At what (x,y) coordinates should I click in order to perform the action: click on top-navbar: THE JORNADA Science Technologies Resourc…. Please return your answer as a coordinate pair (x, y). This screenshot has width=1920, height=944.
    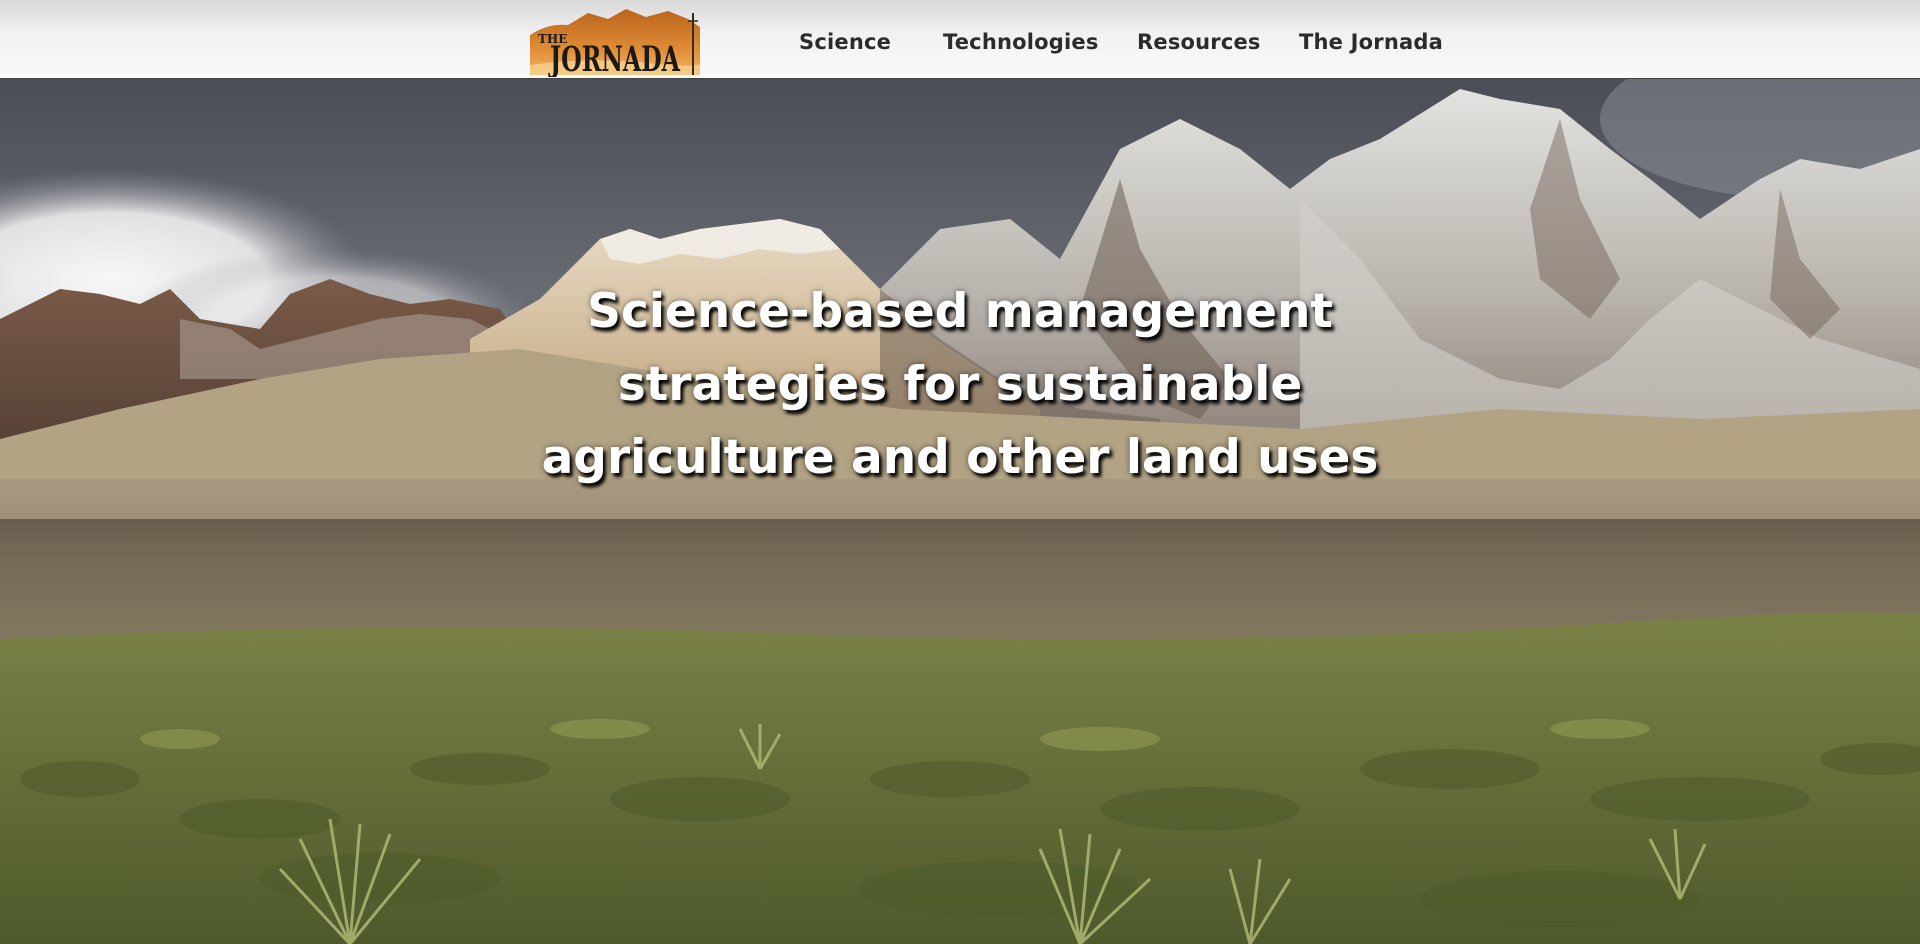
    Looking at the image, I should click on (960, 40).